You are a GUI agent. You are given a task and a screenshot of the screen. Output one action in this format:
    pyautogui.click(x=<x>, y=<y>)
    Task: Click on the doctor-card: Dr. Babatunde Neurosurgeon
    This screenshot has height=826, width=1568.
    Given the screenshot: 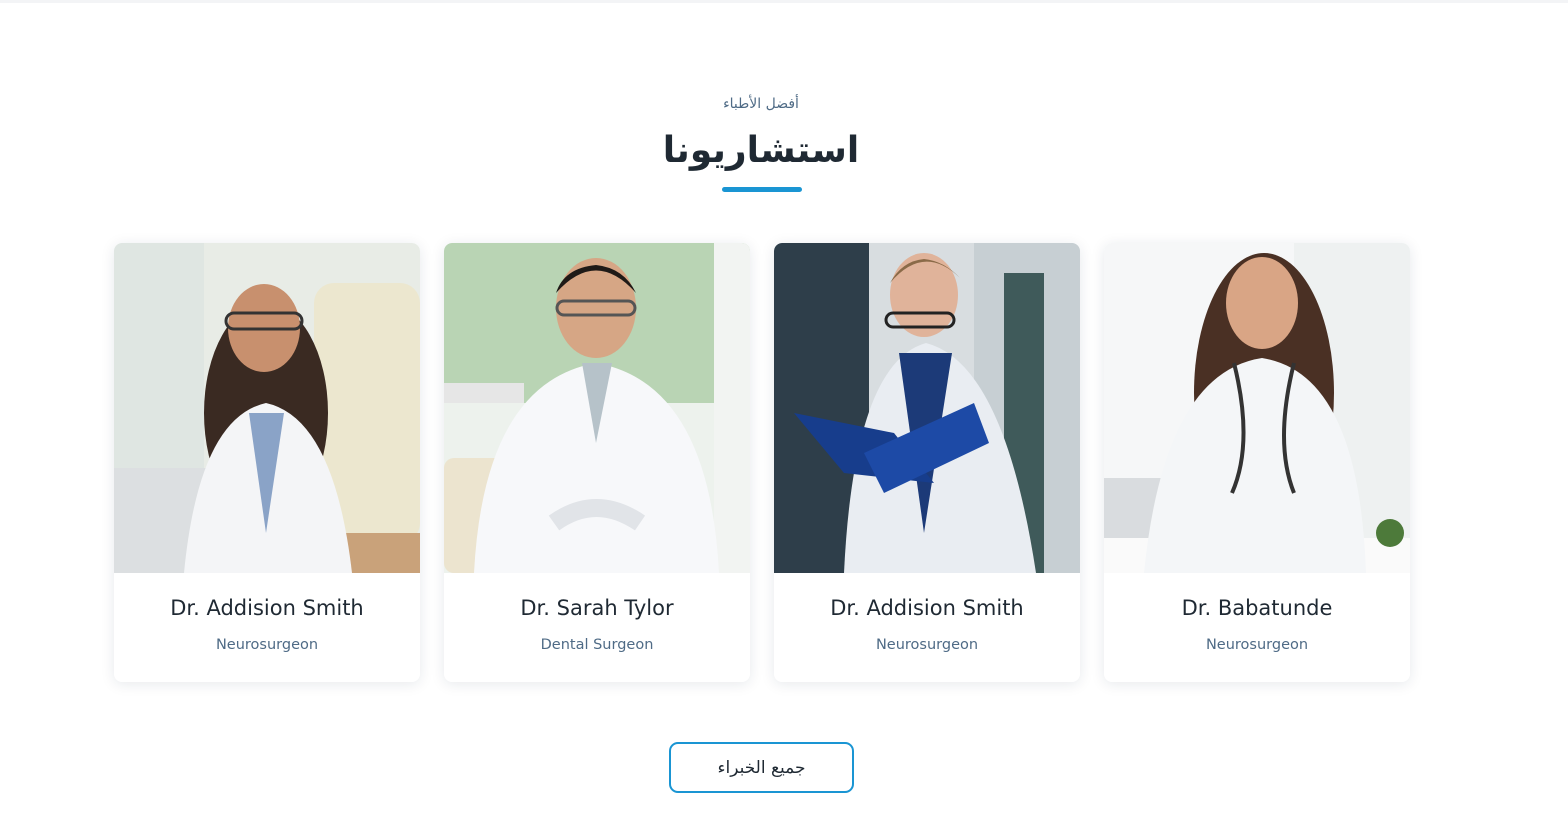 What is the action you would take?
    pyautogui.click(x=1257, y=462)
    